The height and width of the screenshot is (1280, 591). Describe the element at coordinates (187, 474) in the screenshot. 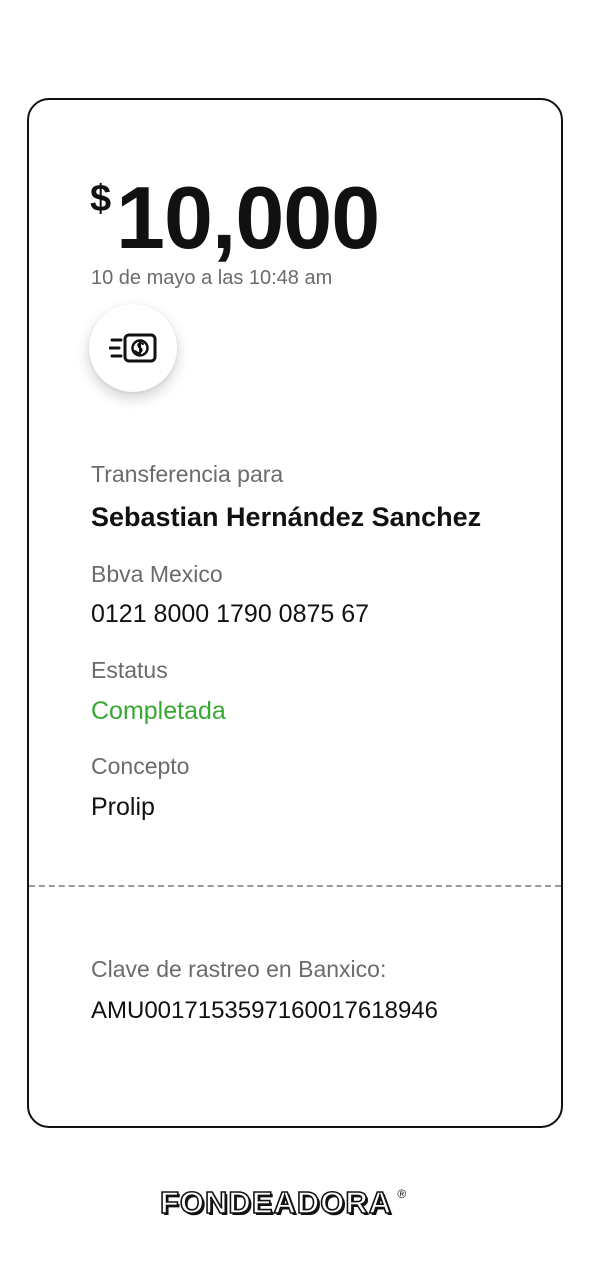

I see `recipient-label: Transferencia para` at that location.